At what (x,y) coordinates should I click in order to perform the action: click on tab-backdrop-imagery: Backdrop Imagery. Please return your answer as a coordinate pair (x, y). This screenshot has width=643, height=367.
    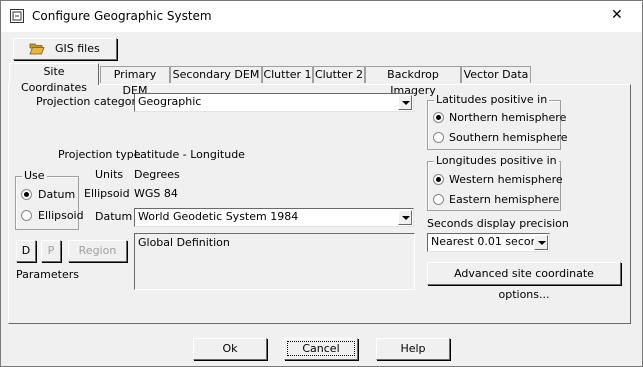
    Looking at the image, I should click on (413, 81).